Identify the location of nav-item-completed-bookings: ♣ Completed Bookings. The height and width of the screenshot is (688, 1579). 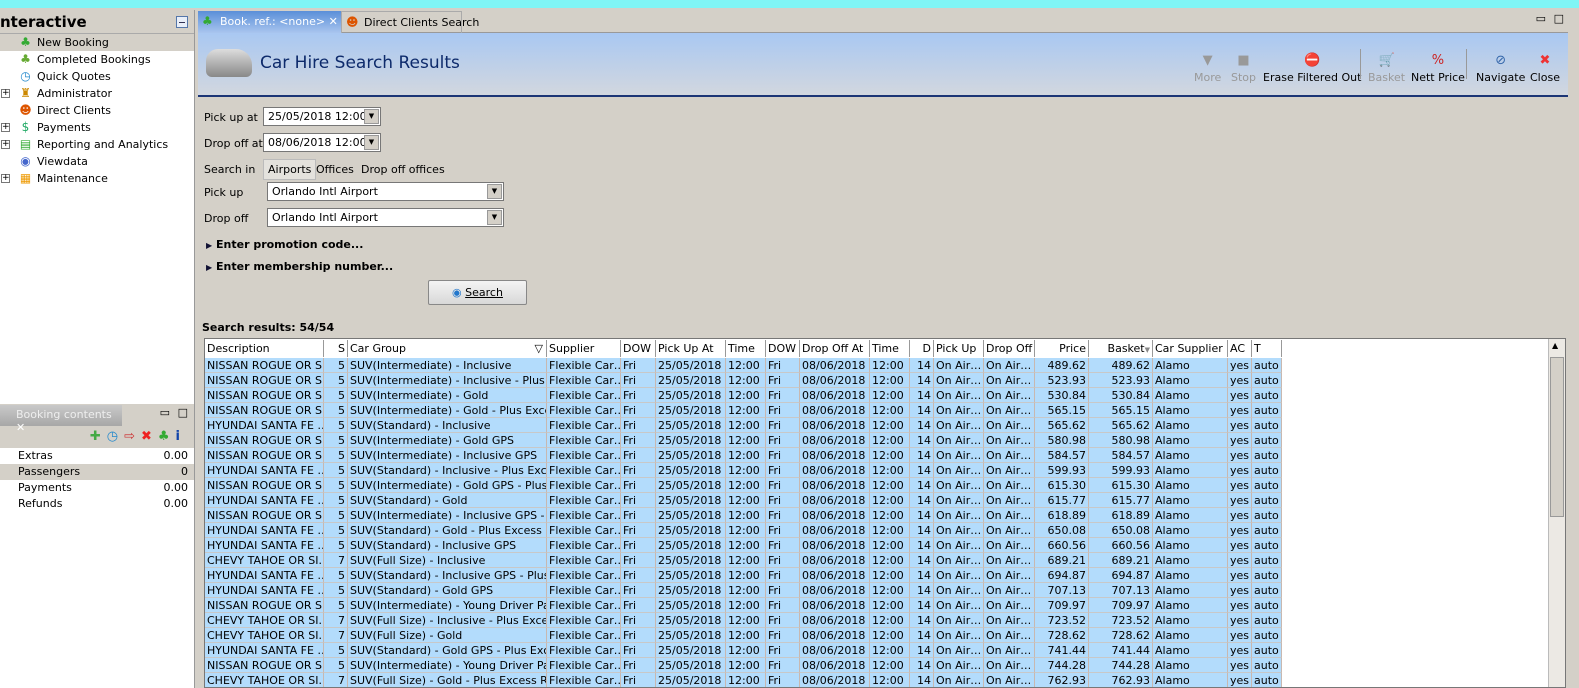
(97, 59).